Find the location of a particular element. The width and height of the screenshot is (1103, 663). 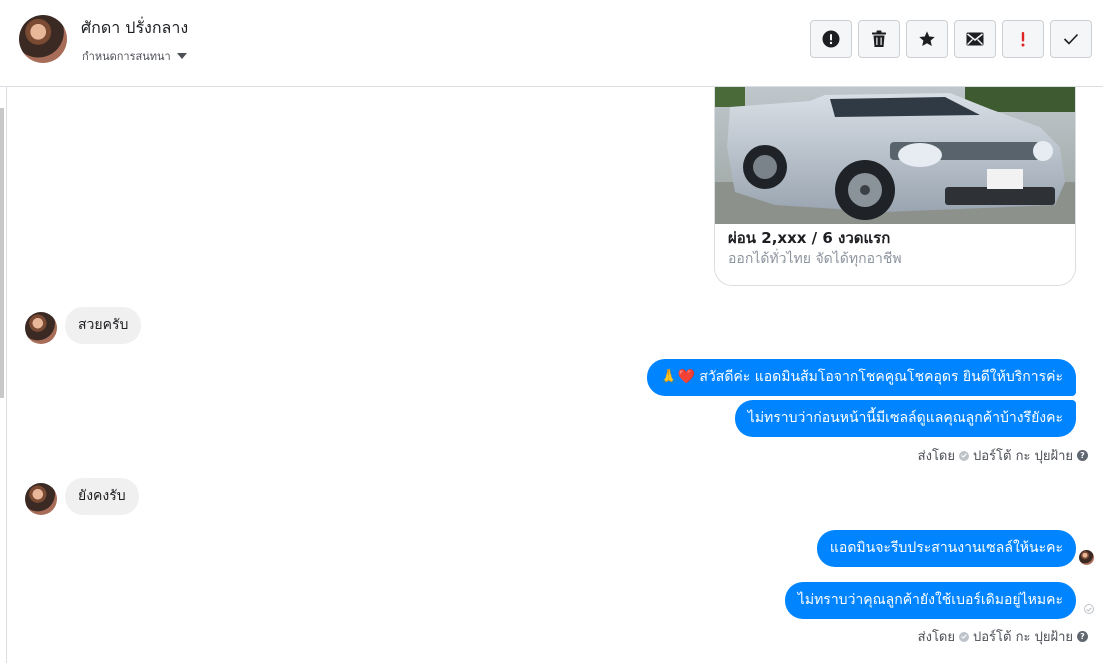

contact-avatar is located at coordinates (43, 39).